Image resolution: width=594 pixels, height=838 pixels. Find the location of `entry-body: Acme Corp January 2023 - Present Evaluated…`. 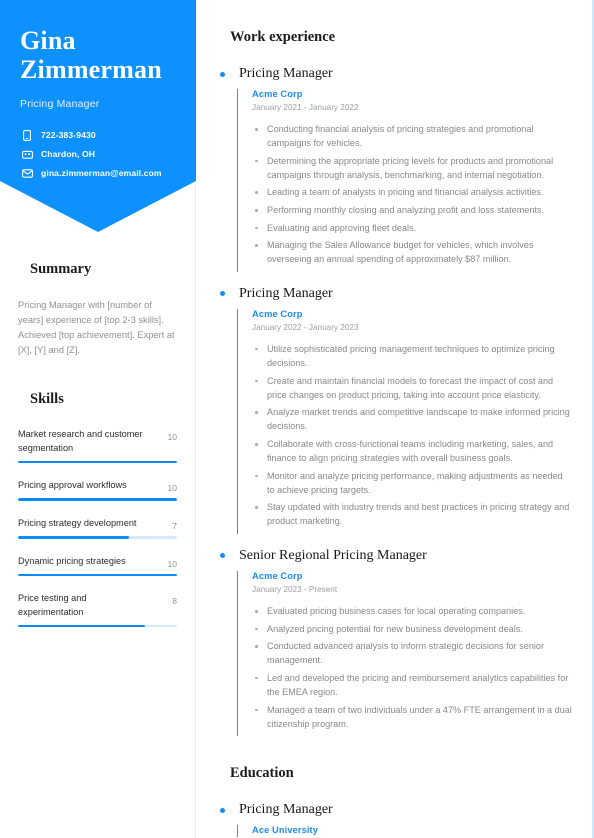

entry-body: Acme Corp January 2023 - Present Evaluated… is located at coordinates (404, 653).